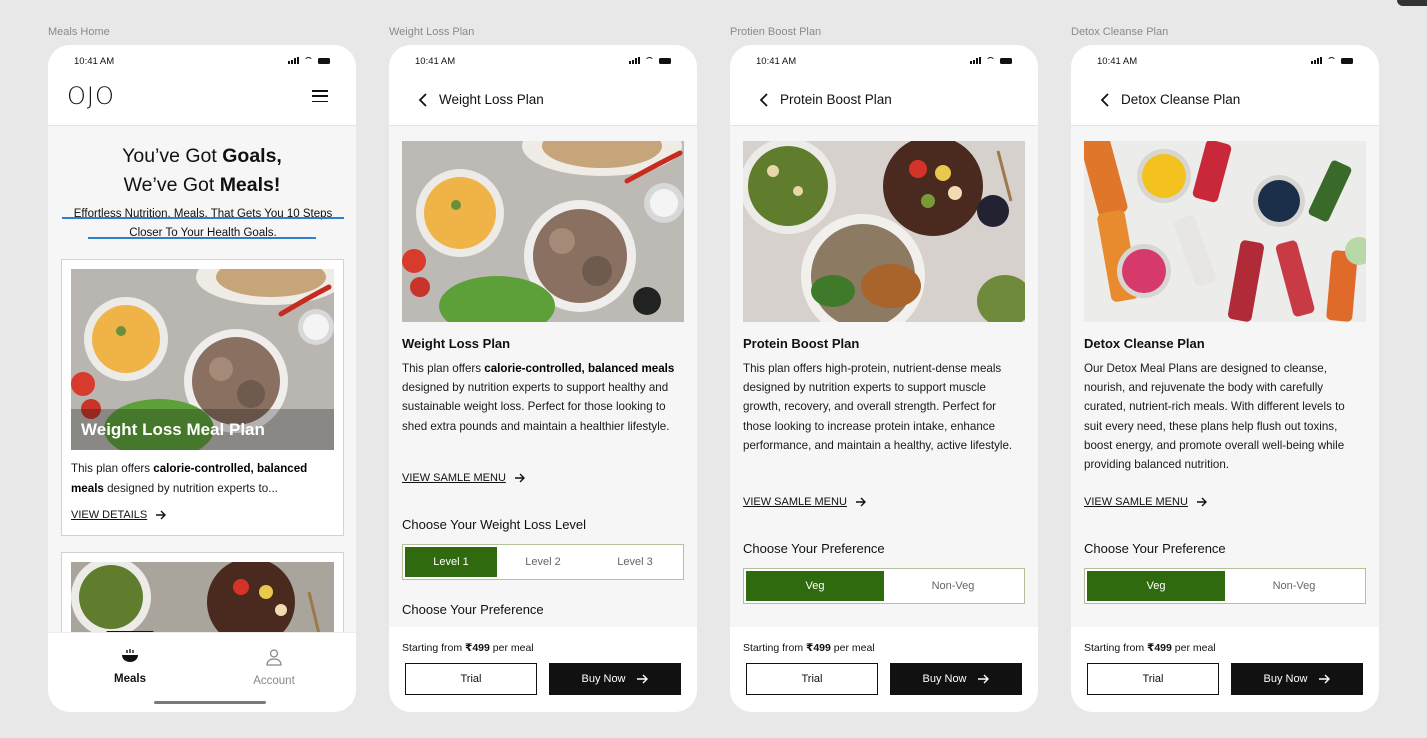 Image resolution: width=1427 pixels, height=738 pixels. Describe the element at coordinates (1120, 32) in the screenshot. I see `frame-label-detox: Detox Cleanse Plan` at that location.